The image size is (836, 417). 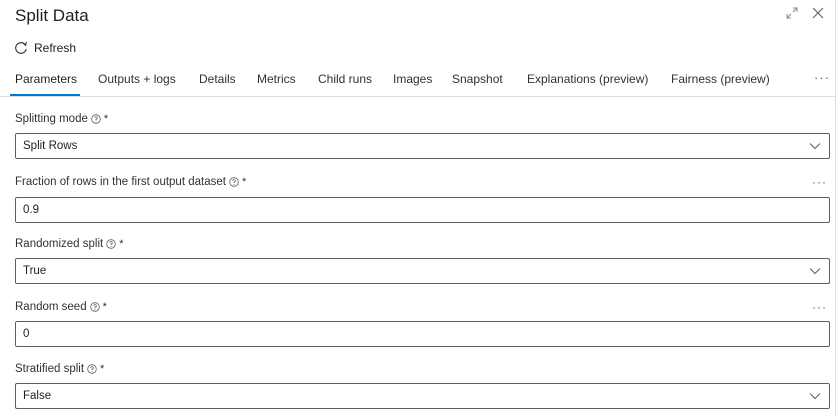 I want to click on splitting-mode-value: Split Rows, so click(x=50, y=146).